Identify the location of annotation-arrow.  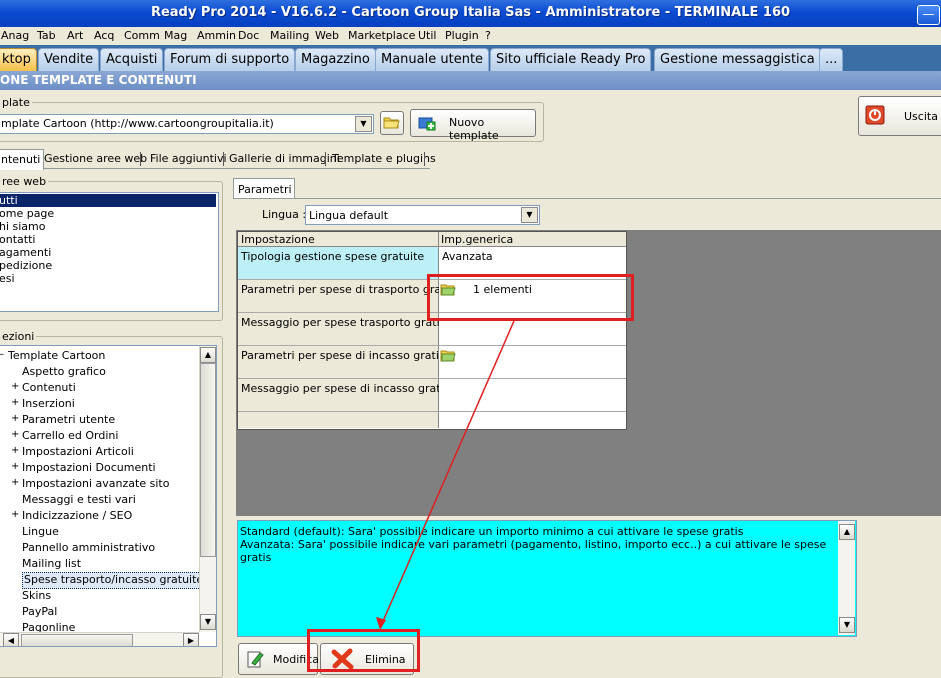
(445, 475).